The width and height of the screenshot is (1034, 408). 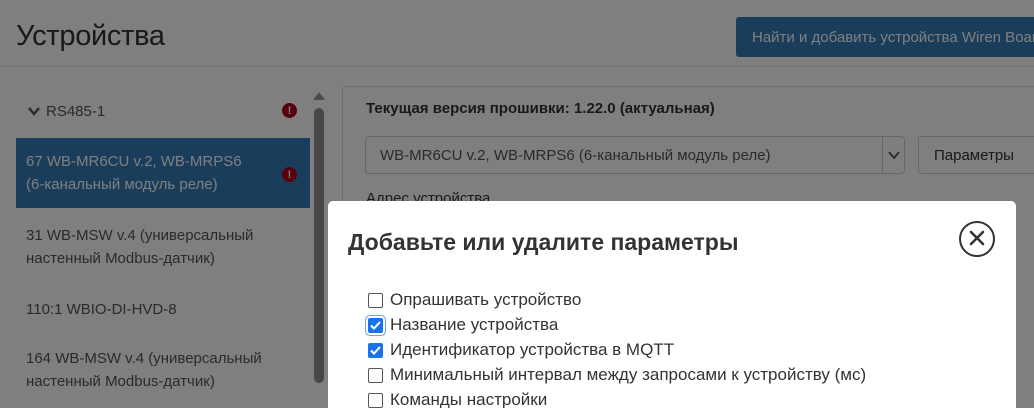 I want to click on option-label: Опрашивать устройство, so click(x=486, y=299).